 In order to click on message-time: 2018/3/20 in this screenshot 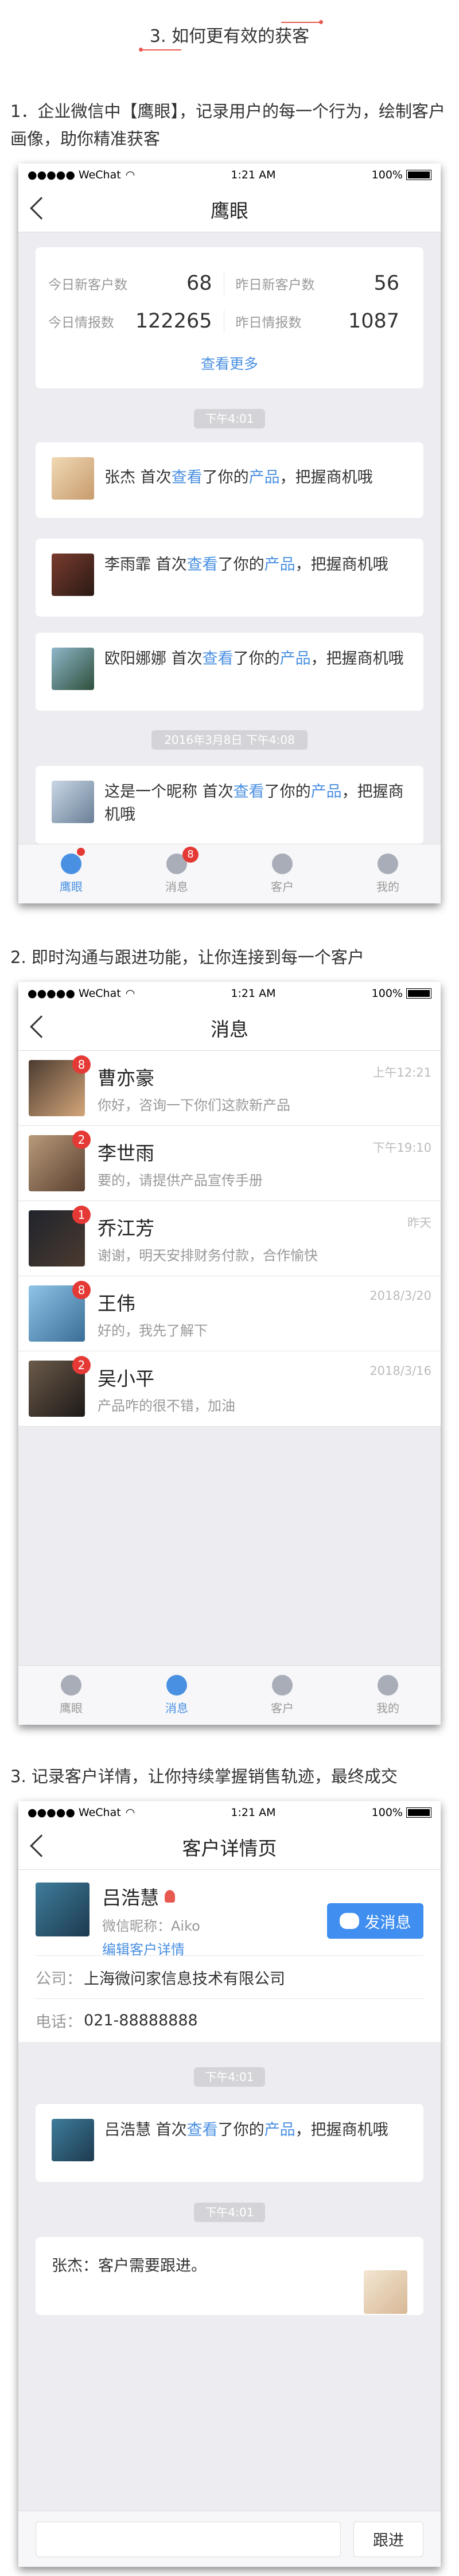, I will do `click(400, 1296)`.